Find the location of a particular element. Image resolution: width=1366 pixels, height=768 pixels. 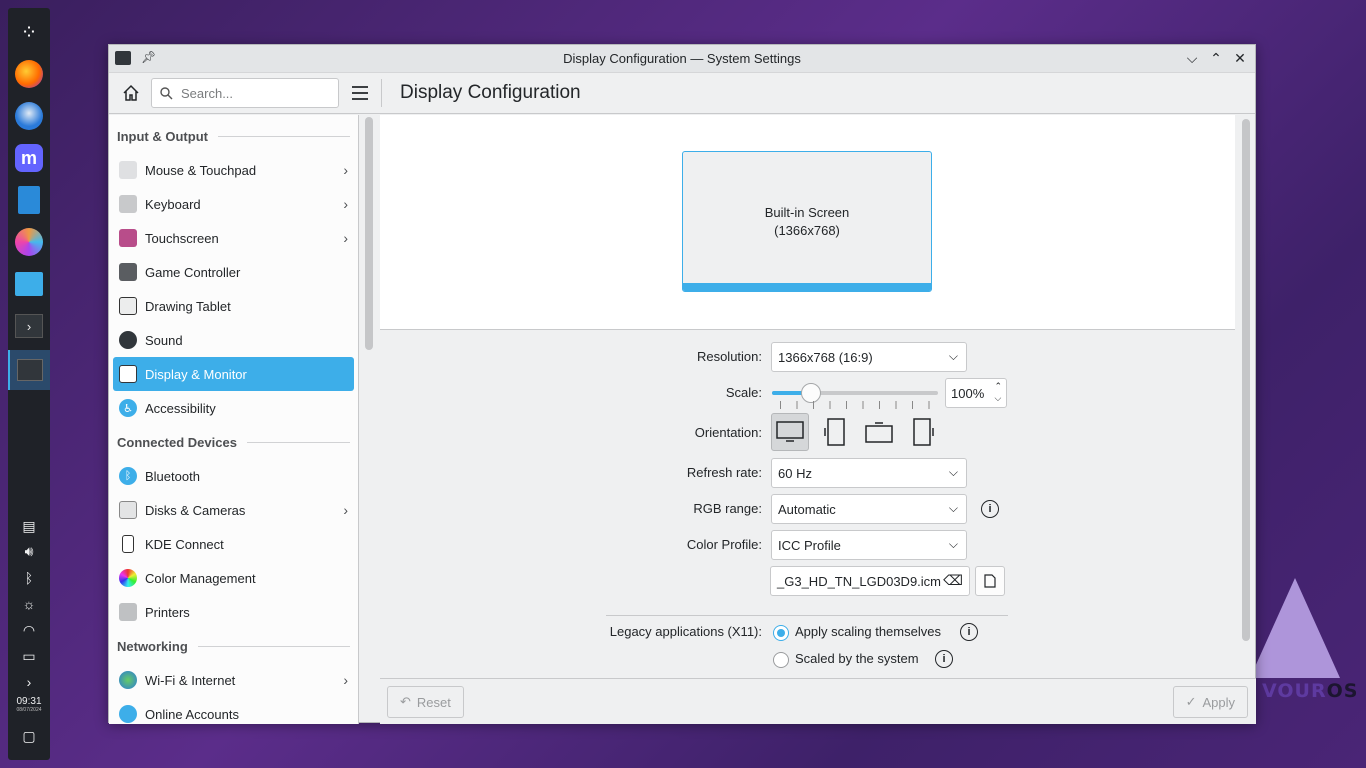

legacy-apply-info-icon: i is located at coordinates (969, 632).